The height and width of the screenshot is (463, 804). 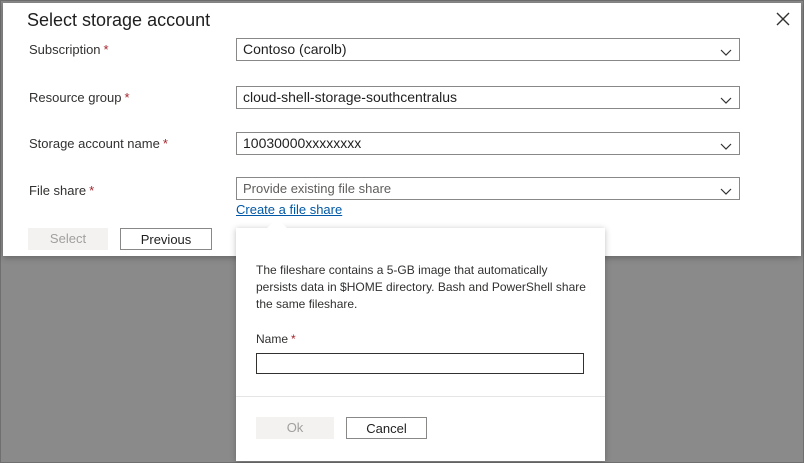 What do you see at coordinates (75, 97) in the screenshot?
I see `resource-group-label-text: Resource group` at bounding box center [75, 97].